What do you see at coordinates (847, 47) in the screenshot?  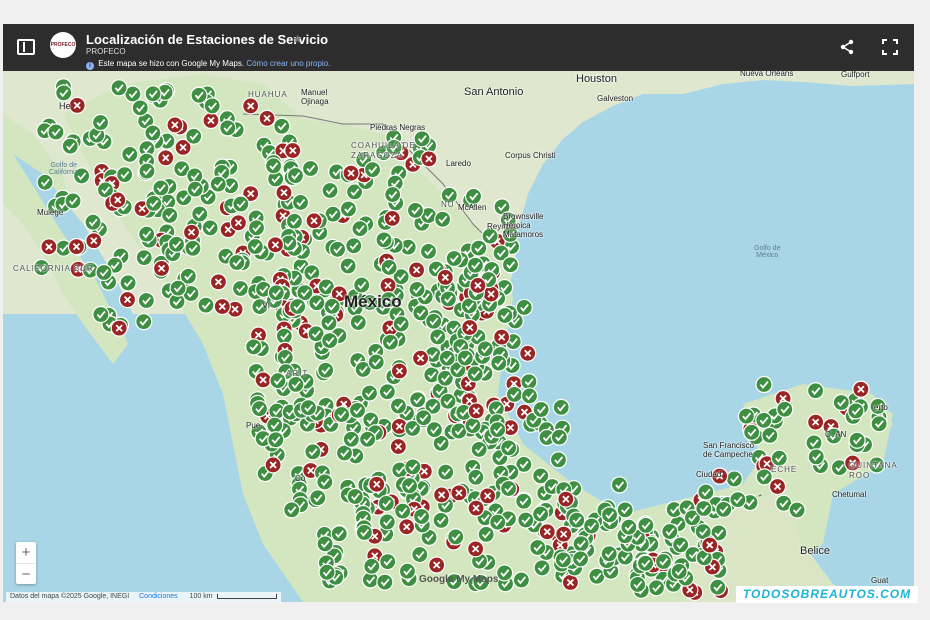 I see `share-icon` at bounding box center [847, 47].